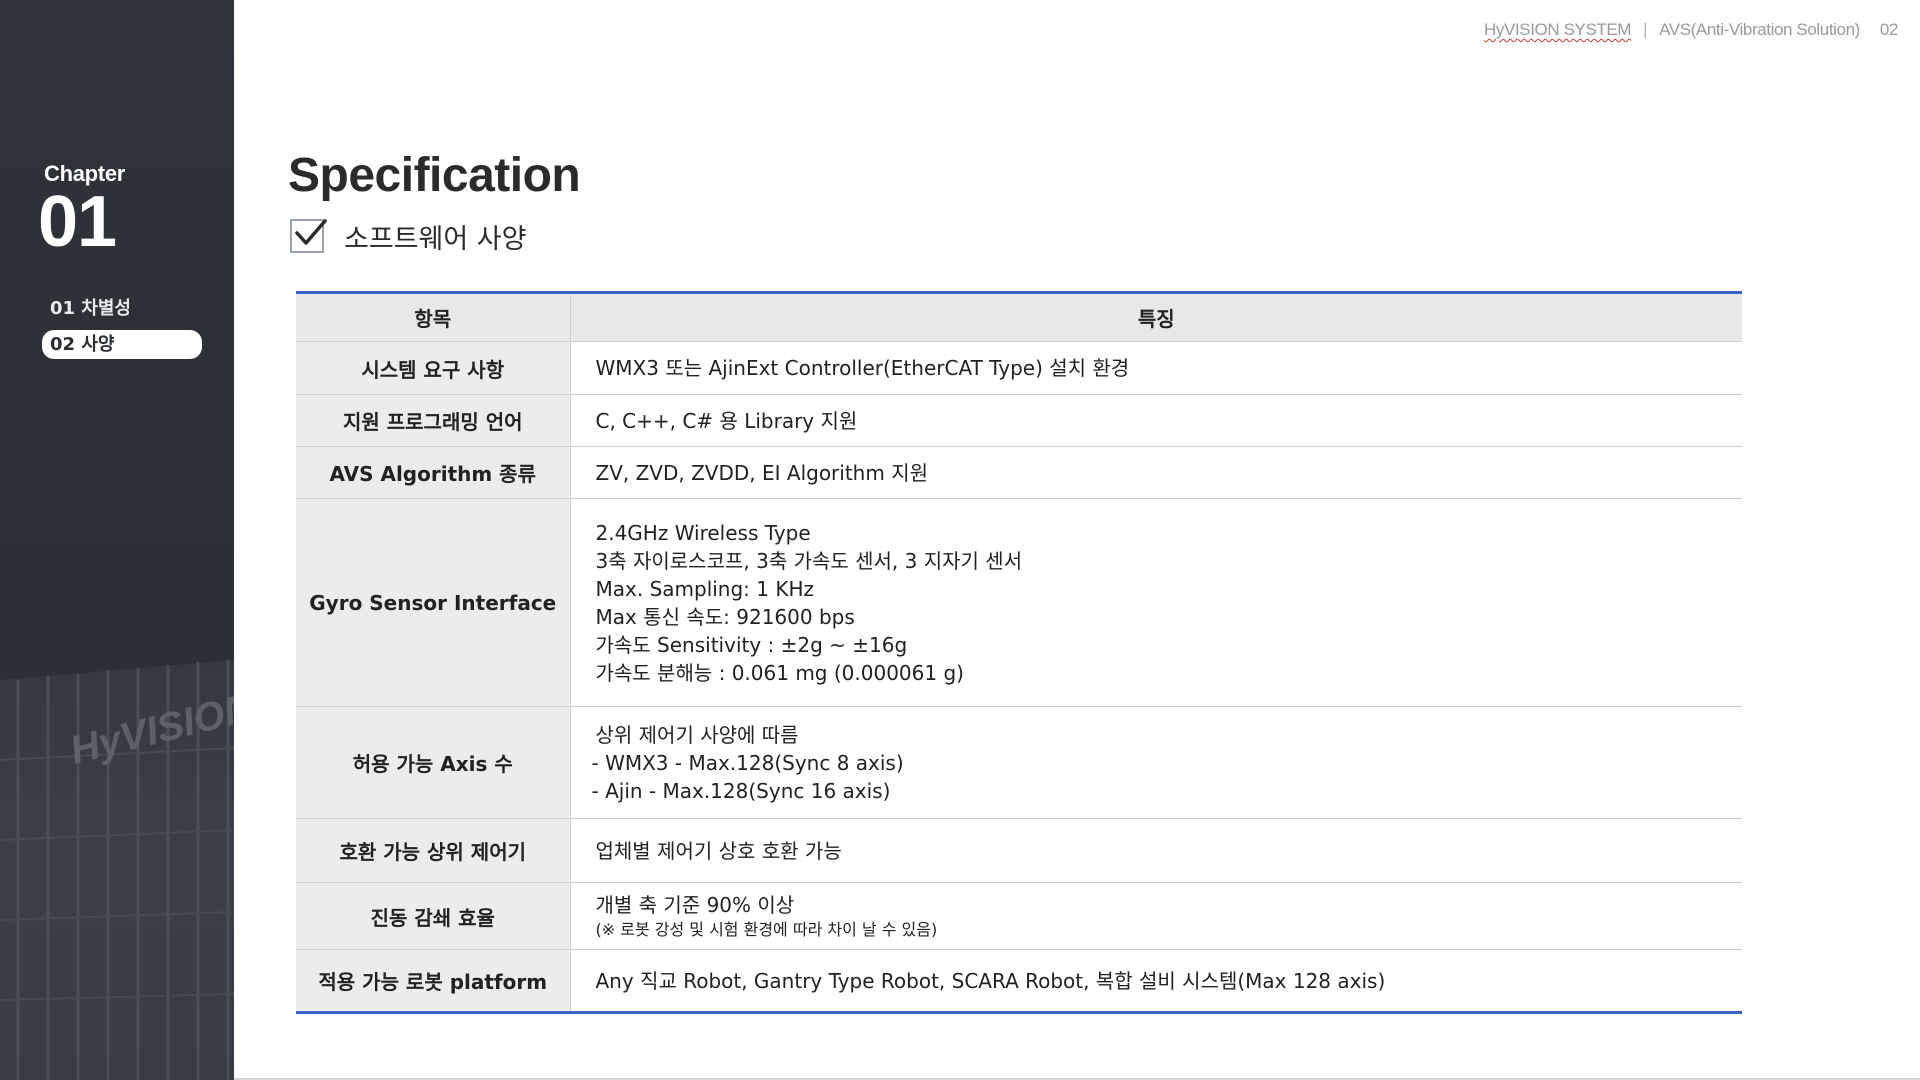 This screenshot has width=1920, height=1080. I want to click on row-label: 허용 가능 Axis 수, so click(433, 762).